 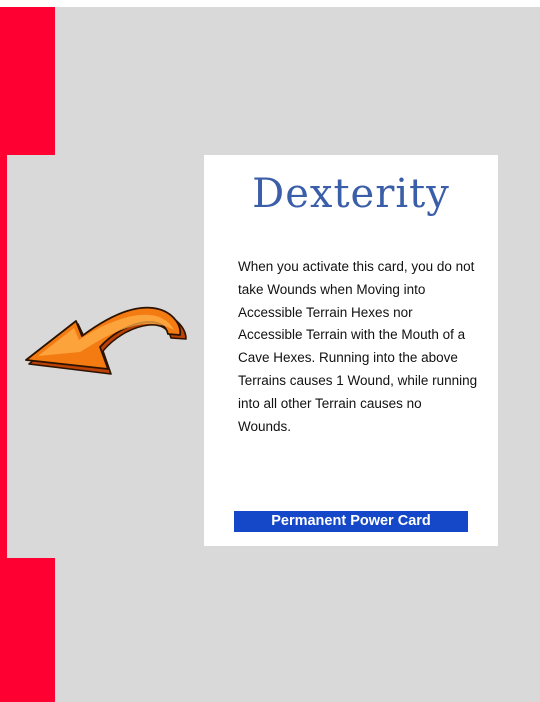 I want to click on left-pointing-arrow-icon, so click(x=106, y=340).